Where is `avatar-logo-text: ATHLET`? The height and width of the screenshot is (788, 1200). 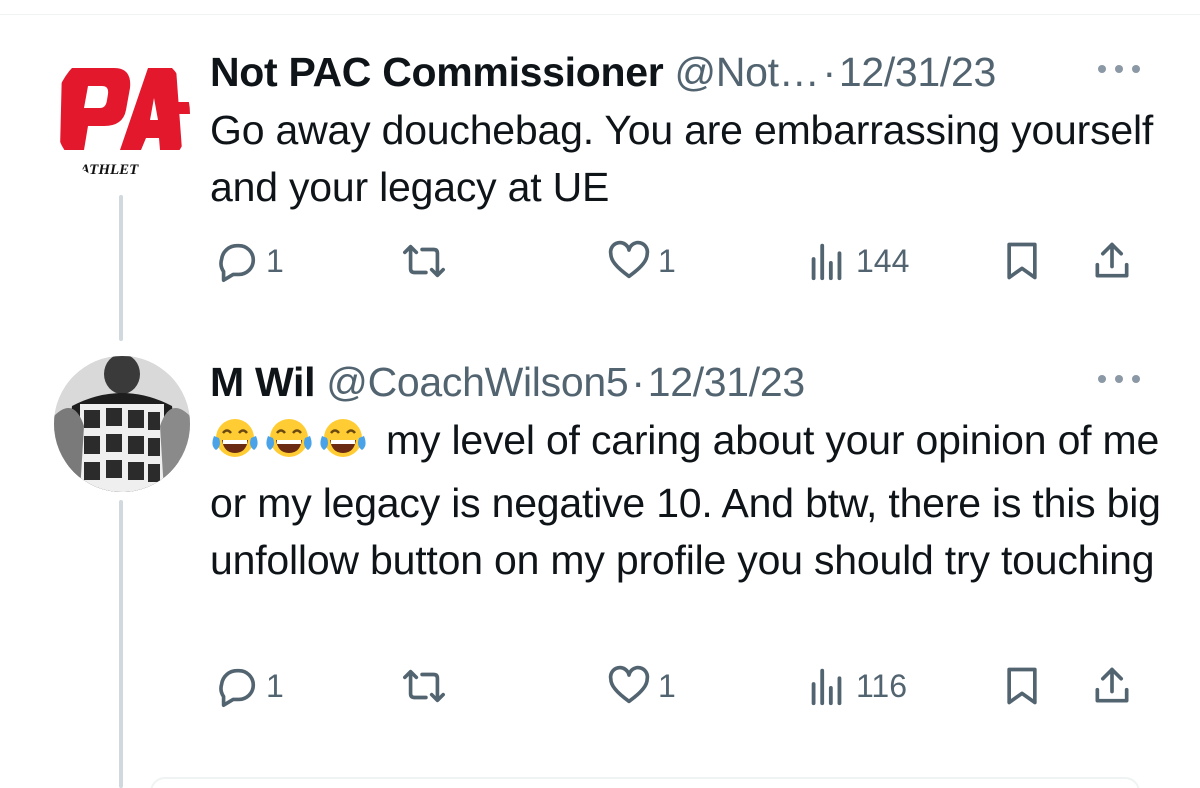 avatar-logo-text: ATHLET is located at coordinates (109, 170).